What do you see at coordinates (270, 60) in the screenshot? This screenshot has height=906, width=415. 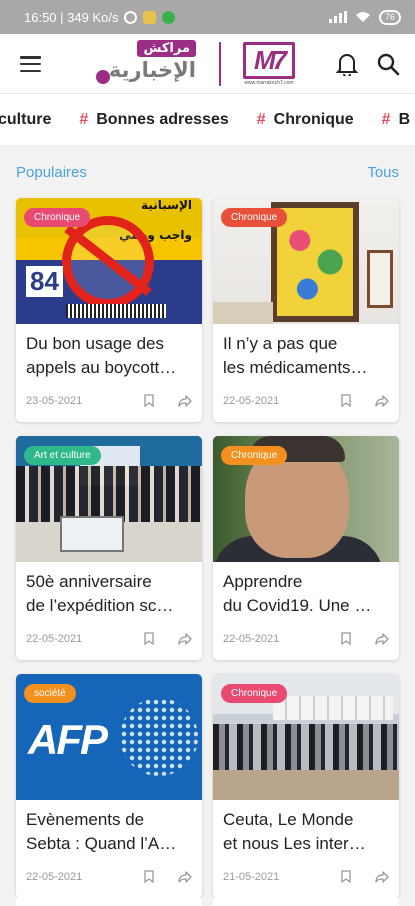 I see `logo-mark-text: M7` at bounding box center [270, 60].